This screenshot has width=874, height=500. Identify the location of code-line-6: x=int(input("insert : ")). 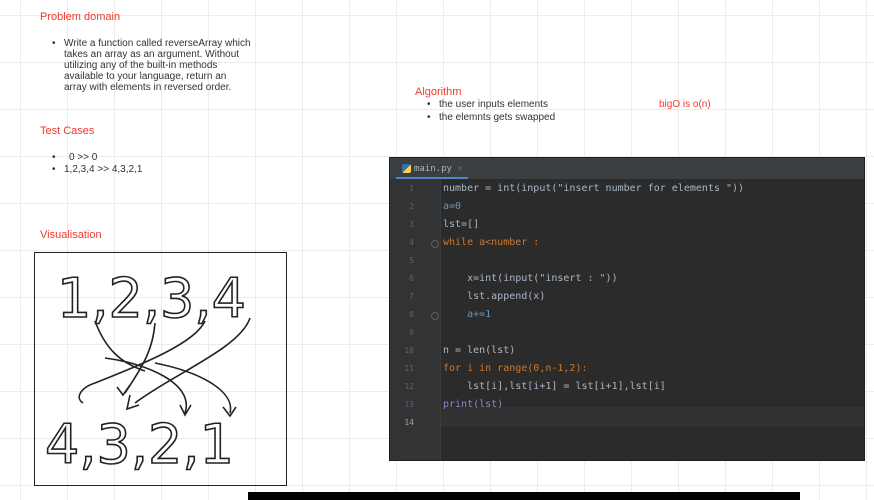
(530, 279).